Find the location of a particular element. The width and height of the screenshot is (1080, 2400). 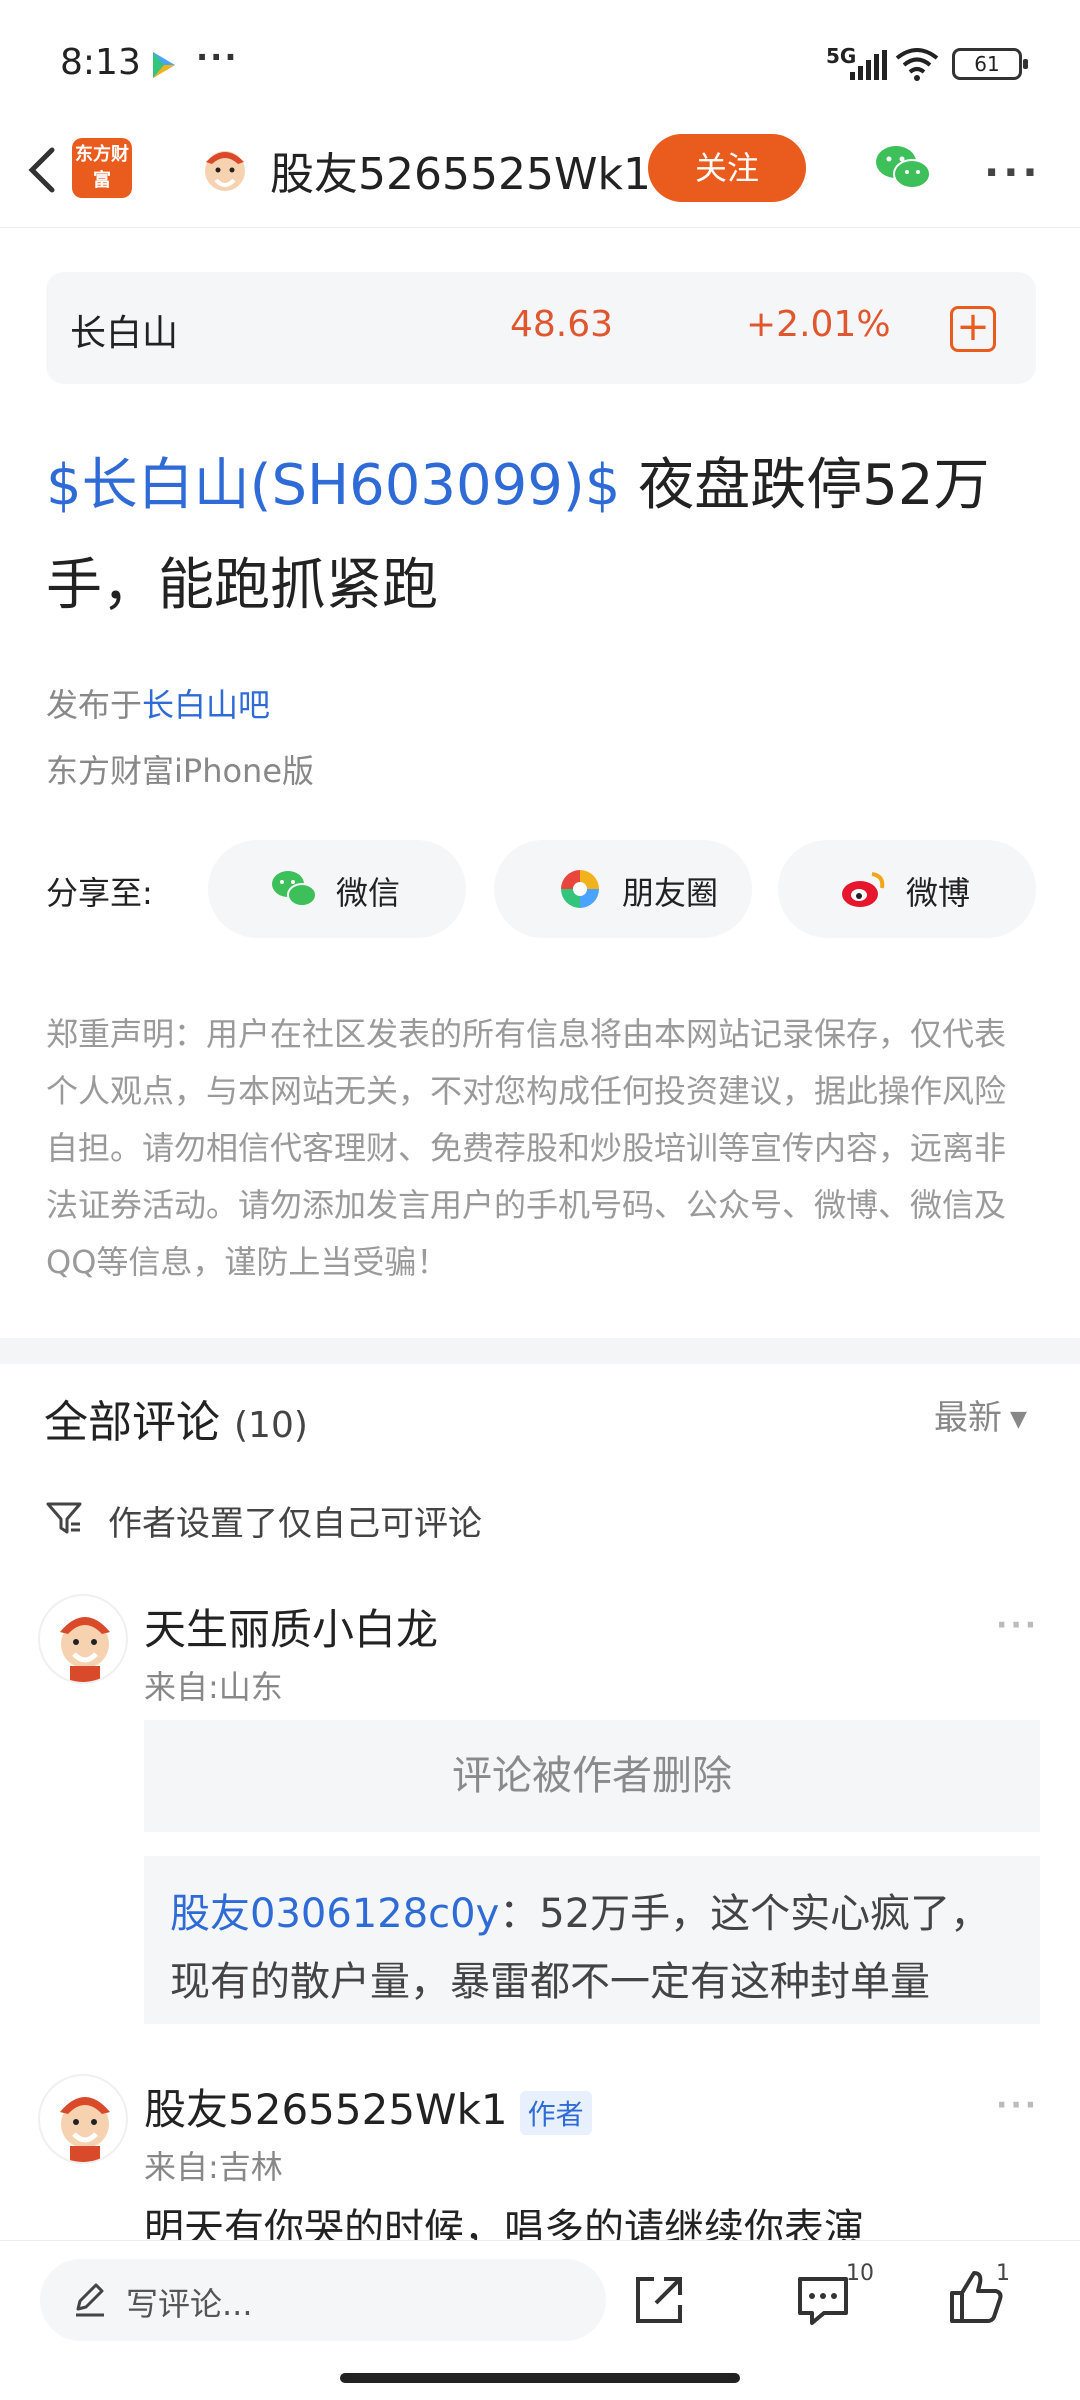

post-title: $长白山(SH603099)$ 夜盘跌停52万手，能跑抓紧跑 is located at coordinates (546, 536).